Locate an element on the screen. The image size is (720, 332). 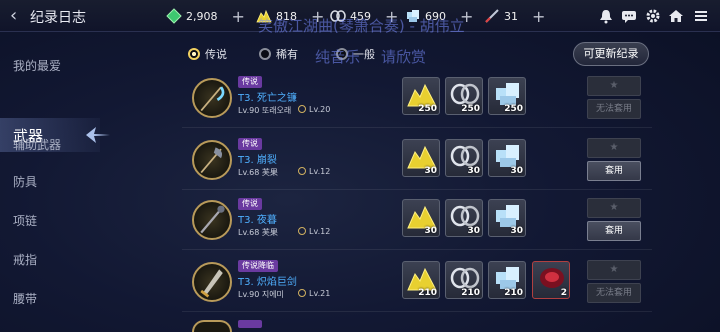
enhance-level: Lv.20 is located at coordinates (314, 109).